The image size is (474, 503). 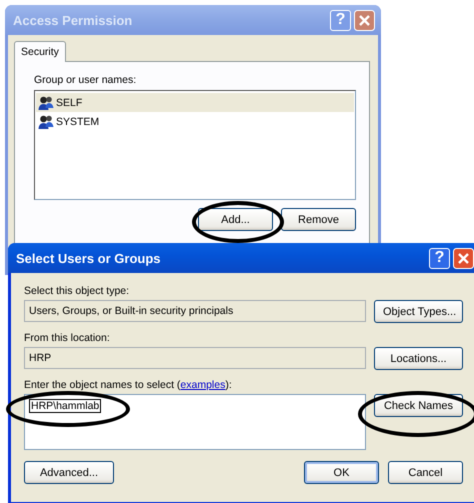 What do you see at coordinates (128, 385) in the screenshot?
I see `field-label: Enter the object names to select (examples):` at bounding box center [128, 385].